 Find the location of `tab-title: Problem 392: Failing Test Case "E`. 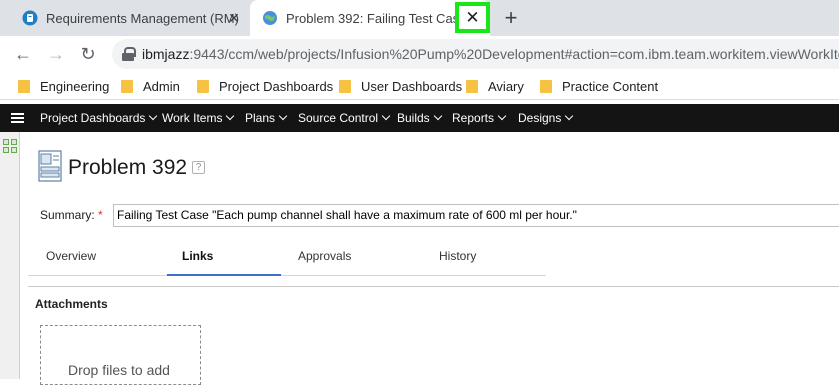

tab-title: Problem 392: Failing Test Case "E is located at coordinates (385, 18).